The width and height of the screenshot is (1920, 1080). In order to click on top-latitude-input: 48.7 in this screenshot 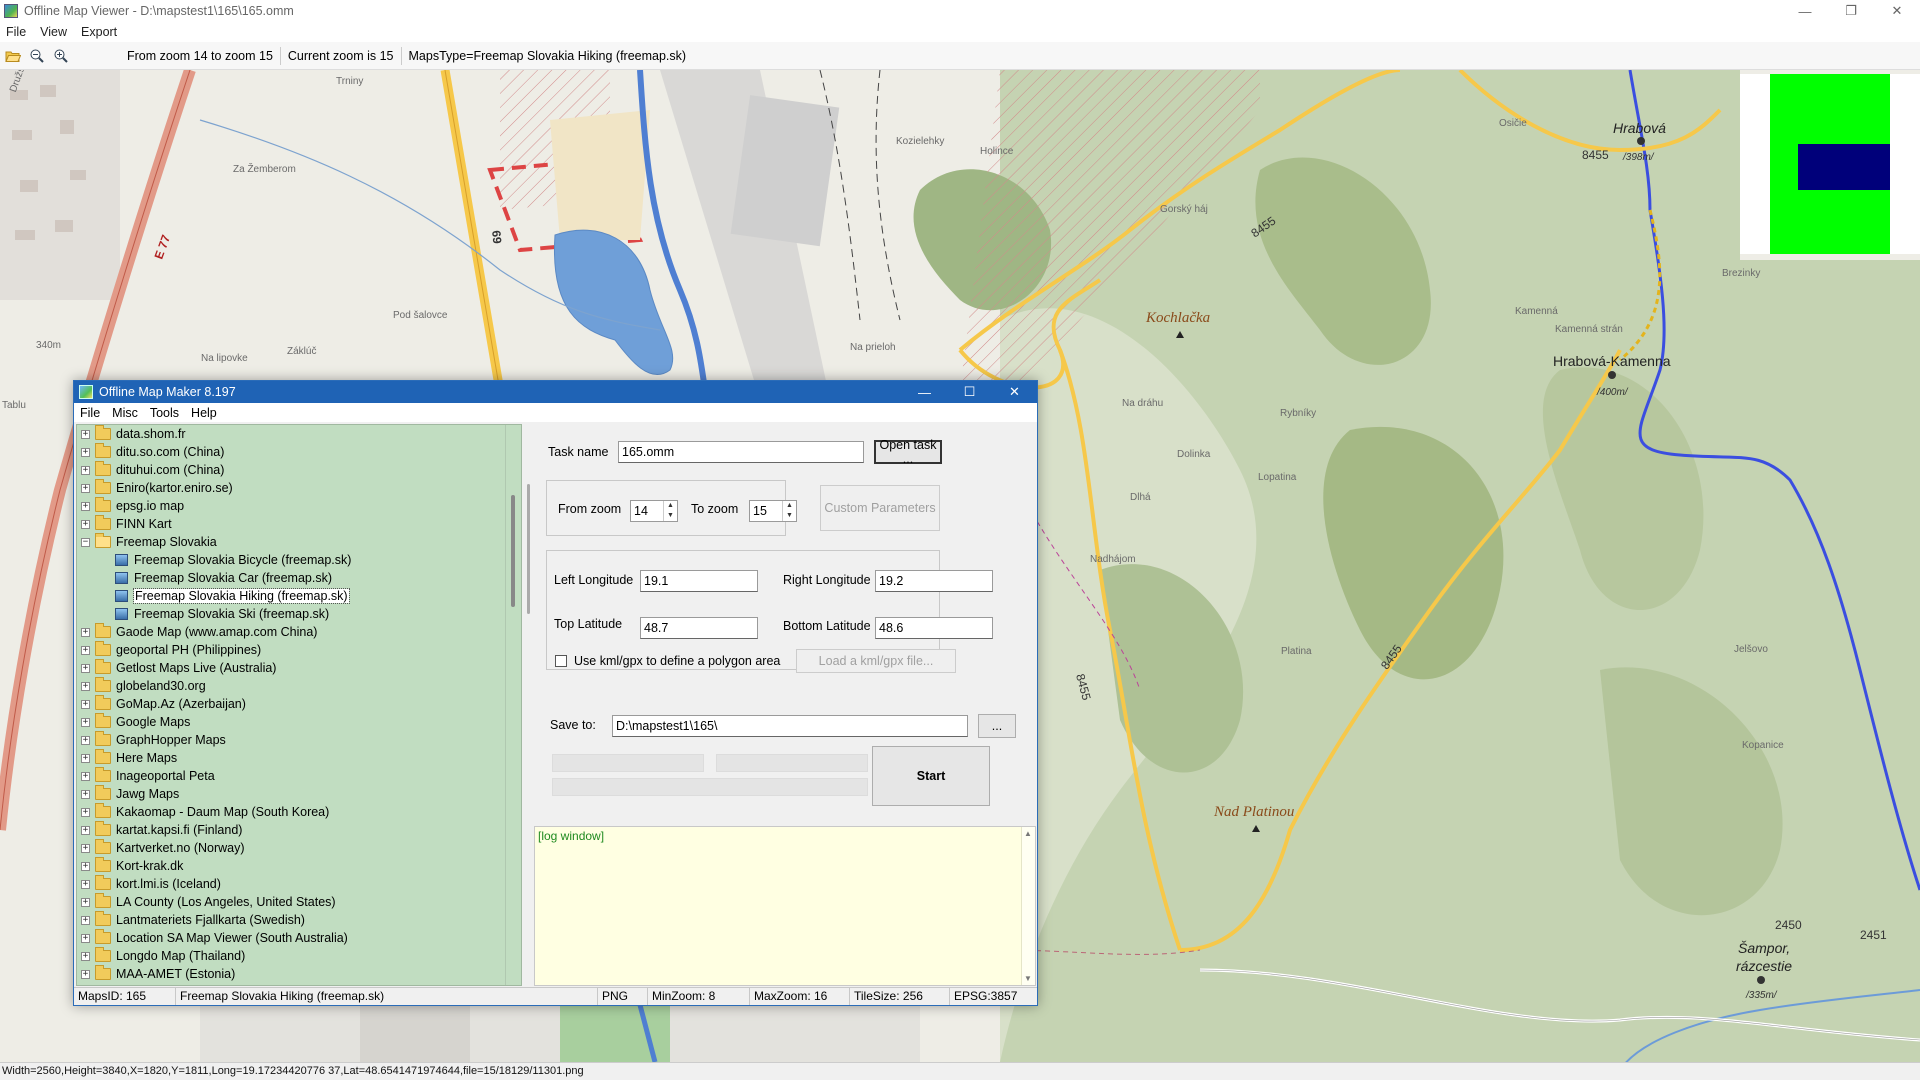, I will do `click(699, 628)`.